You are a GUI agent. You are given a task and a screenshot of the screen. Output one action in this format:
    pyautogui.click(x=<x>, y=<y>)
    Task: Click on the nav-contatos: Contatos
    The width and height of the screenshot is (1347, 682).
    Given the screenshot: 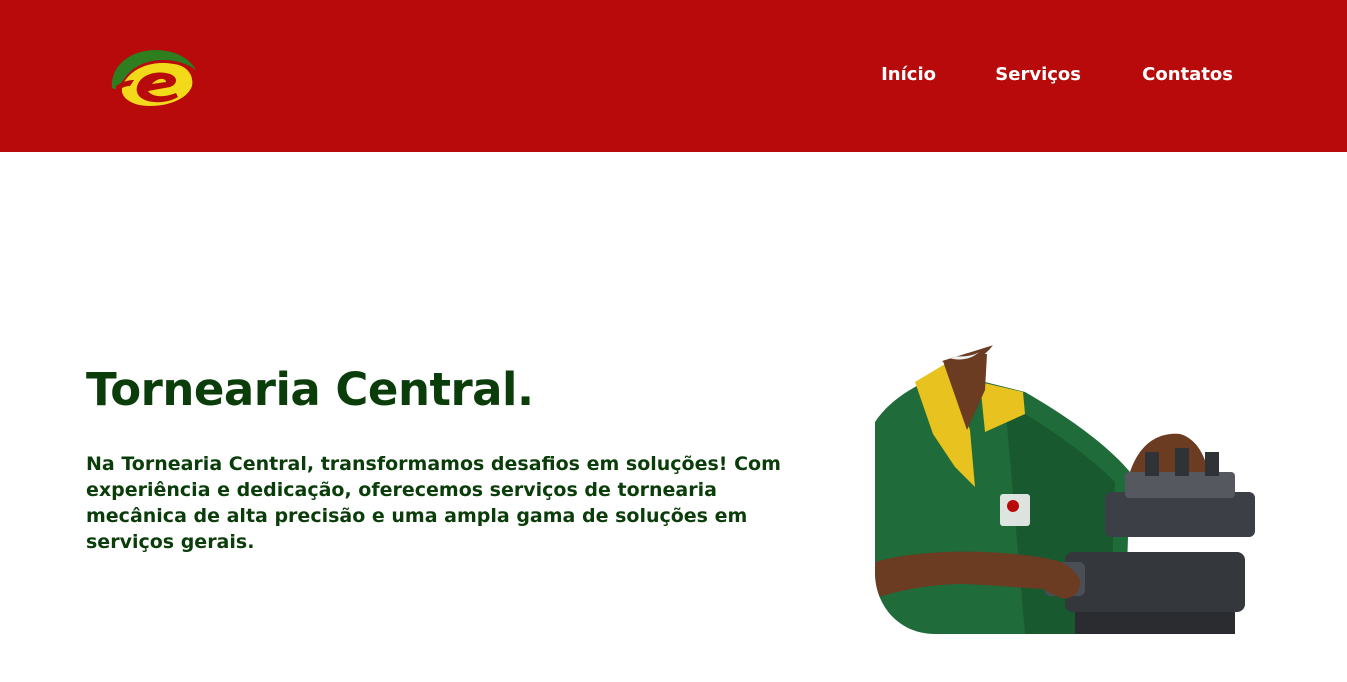 What is the action you would take?
    pyautogui.click(x=1187, y=74)
    